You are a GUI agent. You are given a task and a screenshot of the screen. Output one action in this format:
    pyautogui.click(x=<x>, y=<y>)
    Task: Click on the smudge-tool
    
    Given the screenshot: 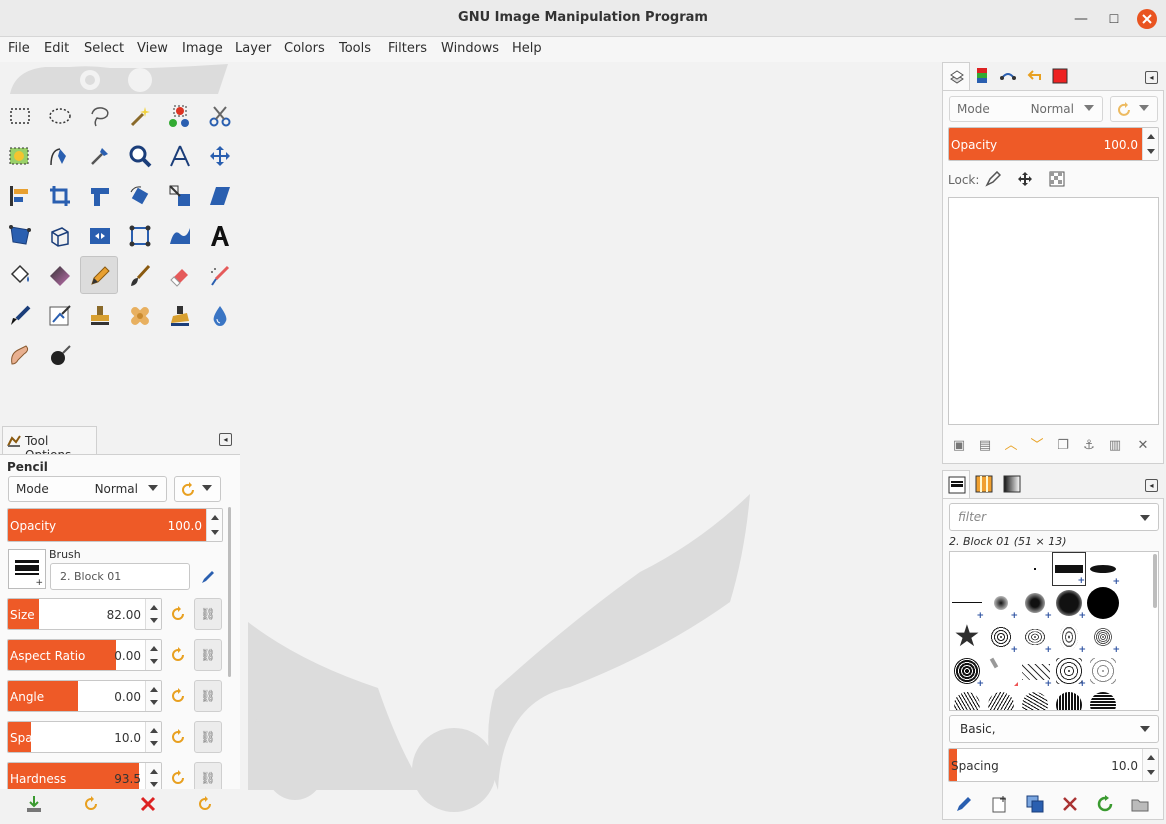 What is the action you would take?
    pyautogui.click(x=20, y=356)
    